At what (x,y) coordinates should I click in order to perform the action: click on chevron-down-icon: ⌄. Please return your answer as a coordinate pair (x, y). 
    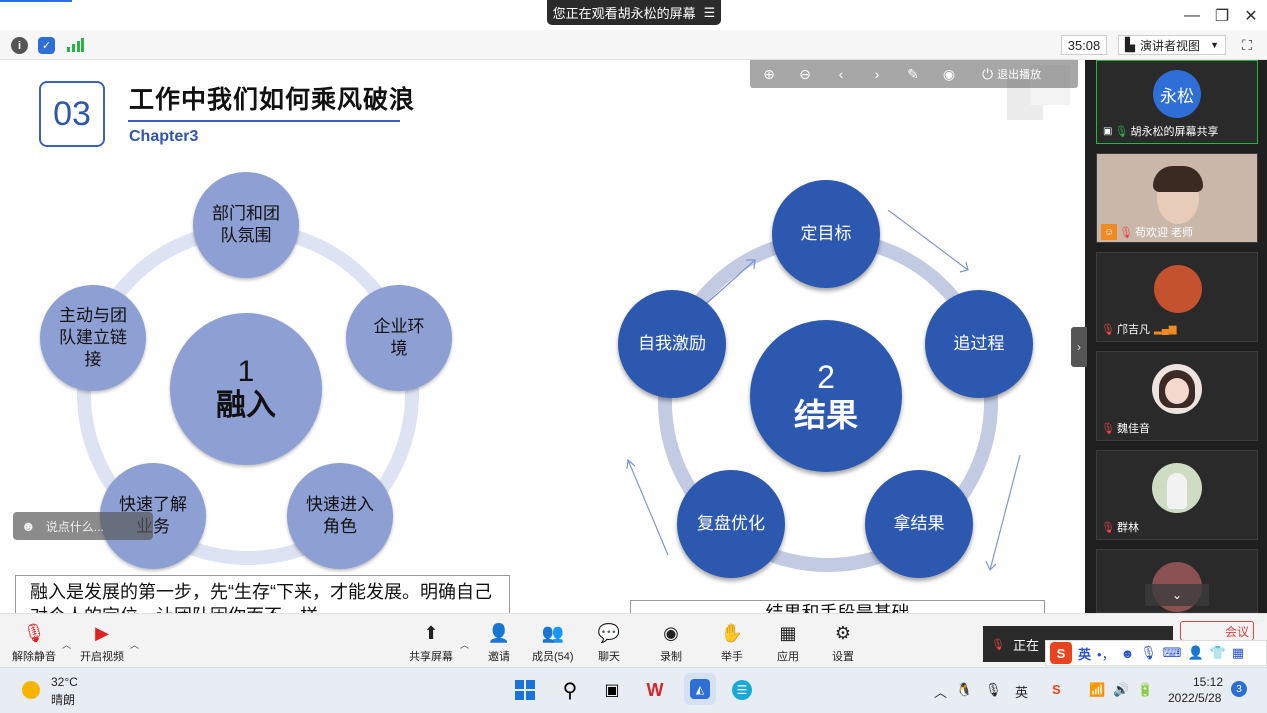
    Looking at the image, I should click on (1177, 595).